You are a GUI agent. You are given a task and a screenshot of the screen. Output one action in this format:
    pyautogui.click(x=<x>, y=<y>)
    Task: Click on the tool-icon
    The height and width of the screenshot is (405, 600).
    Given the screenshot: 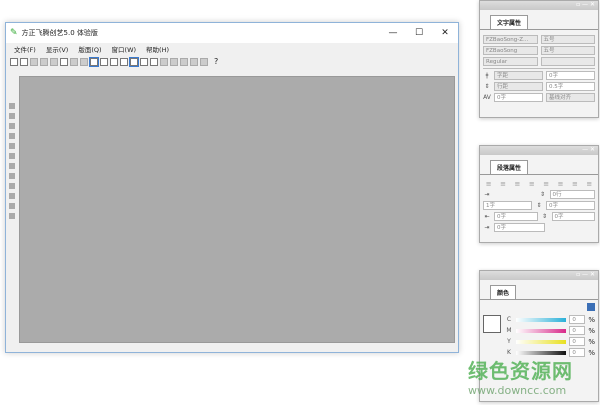 What is the action you would take?
    pyautogui.click(x=74, y=61)
    